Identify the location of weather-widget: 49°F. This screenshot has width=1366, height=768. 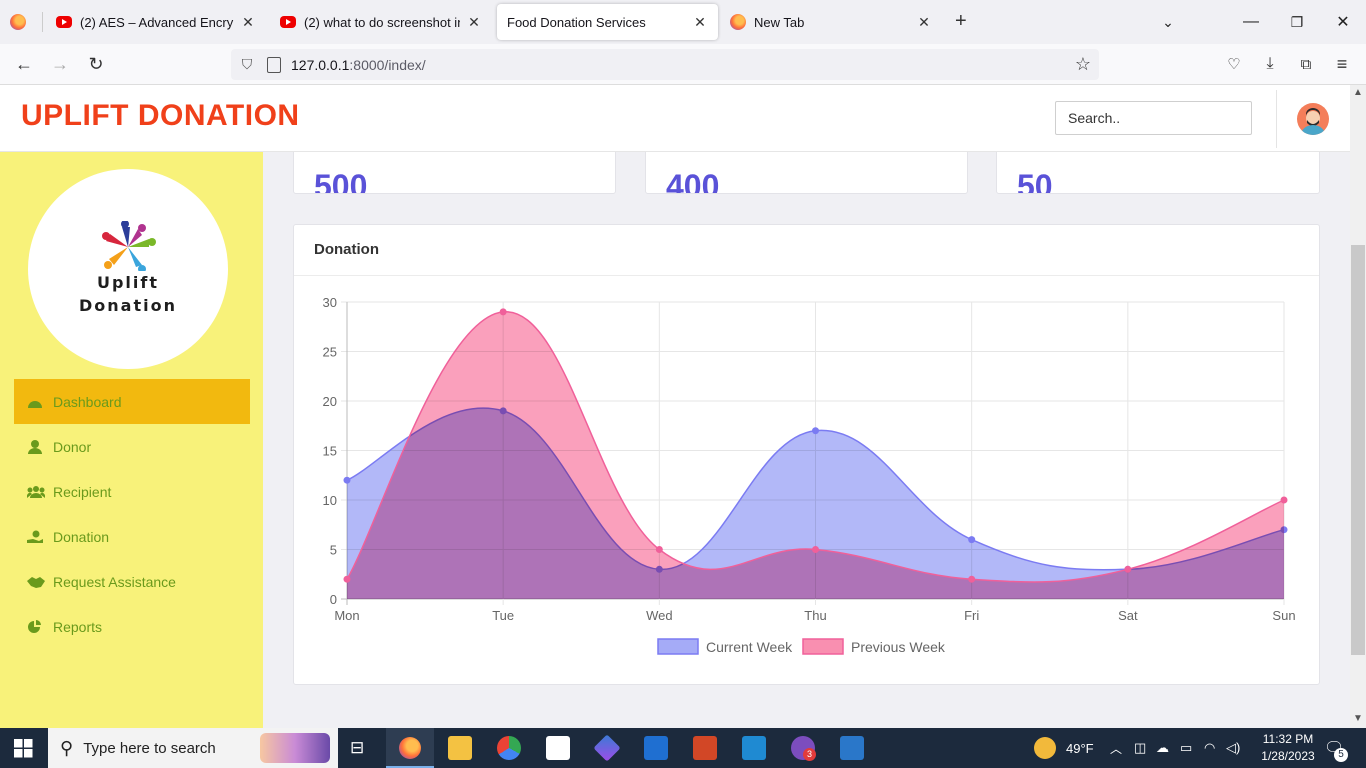
(1064, 748).